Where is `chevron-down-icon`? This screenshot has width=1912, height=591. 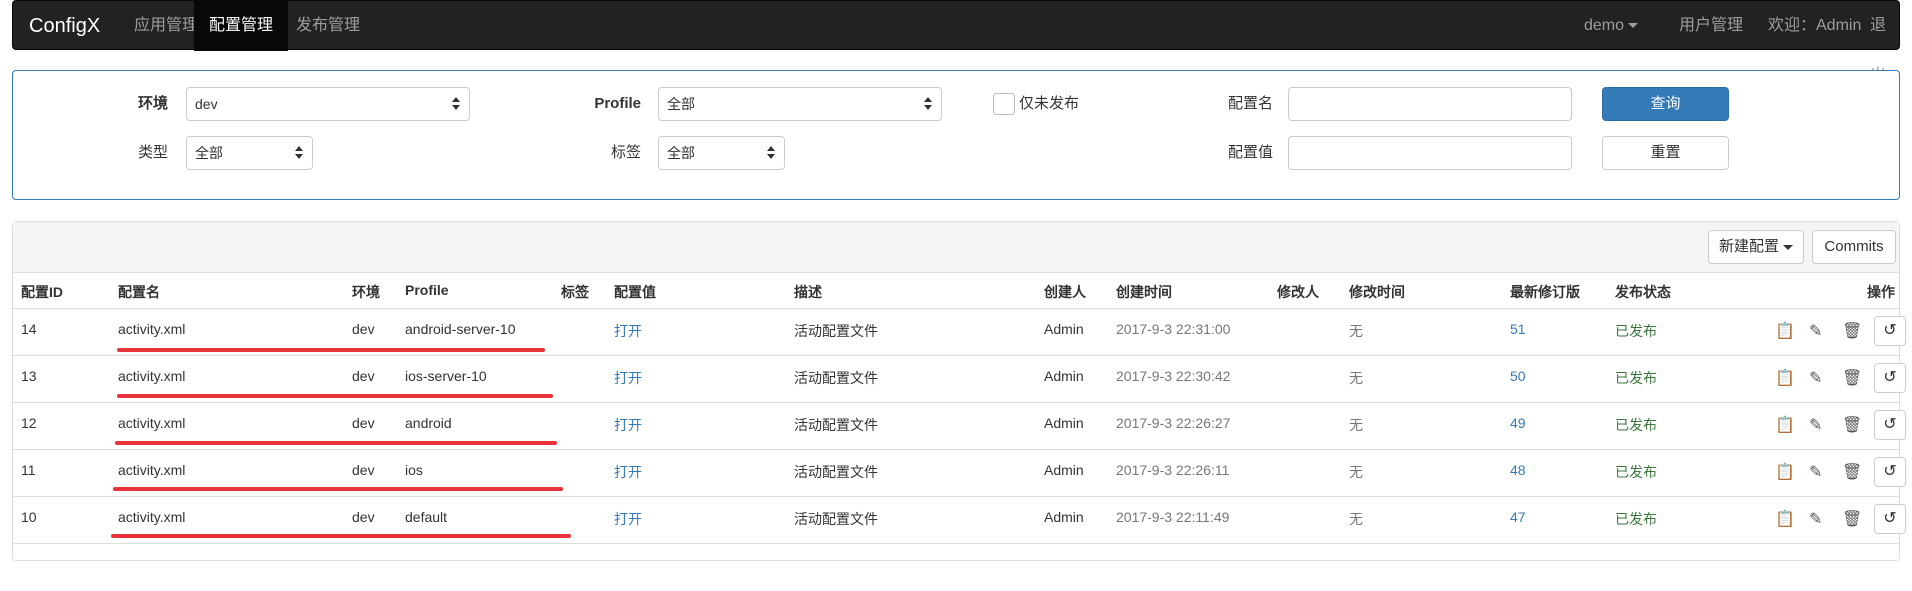 chevron-down-icon is located at coordinates (1633, 26).